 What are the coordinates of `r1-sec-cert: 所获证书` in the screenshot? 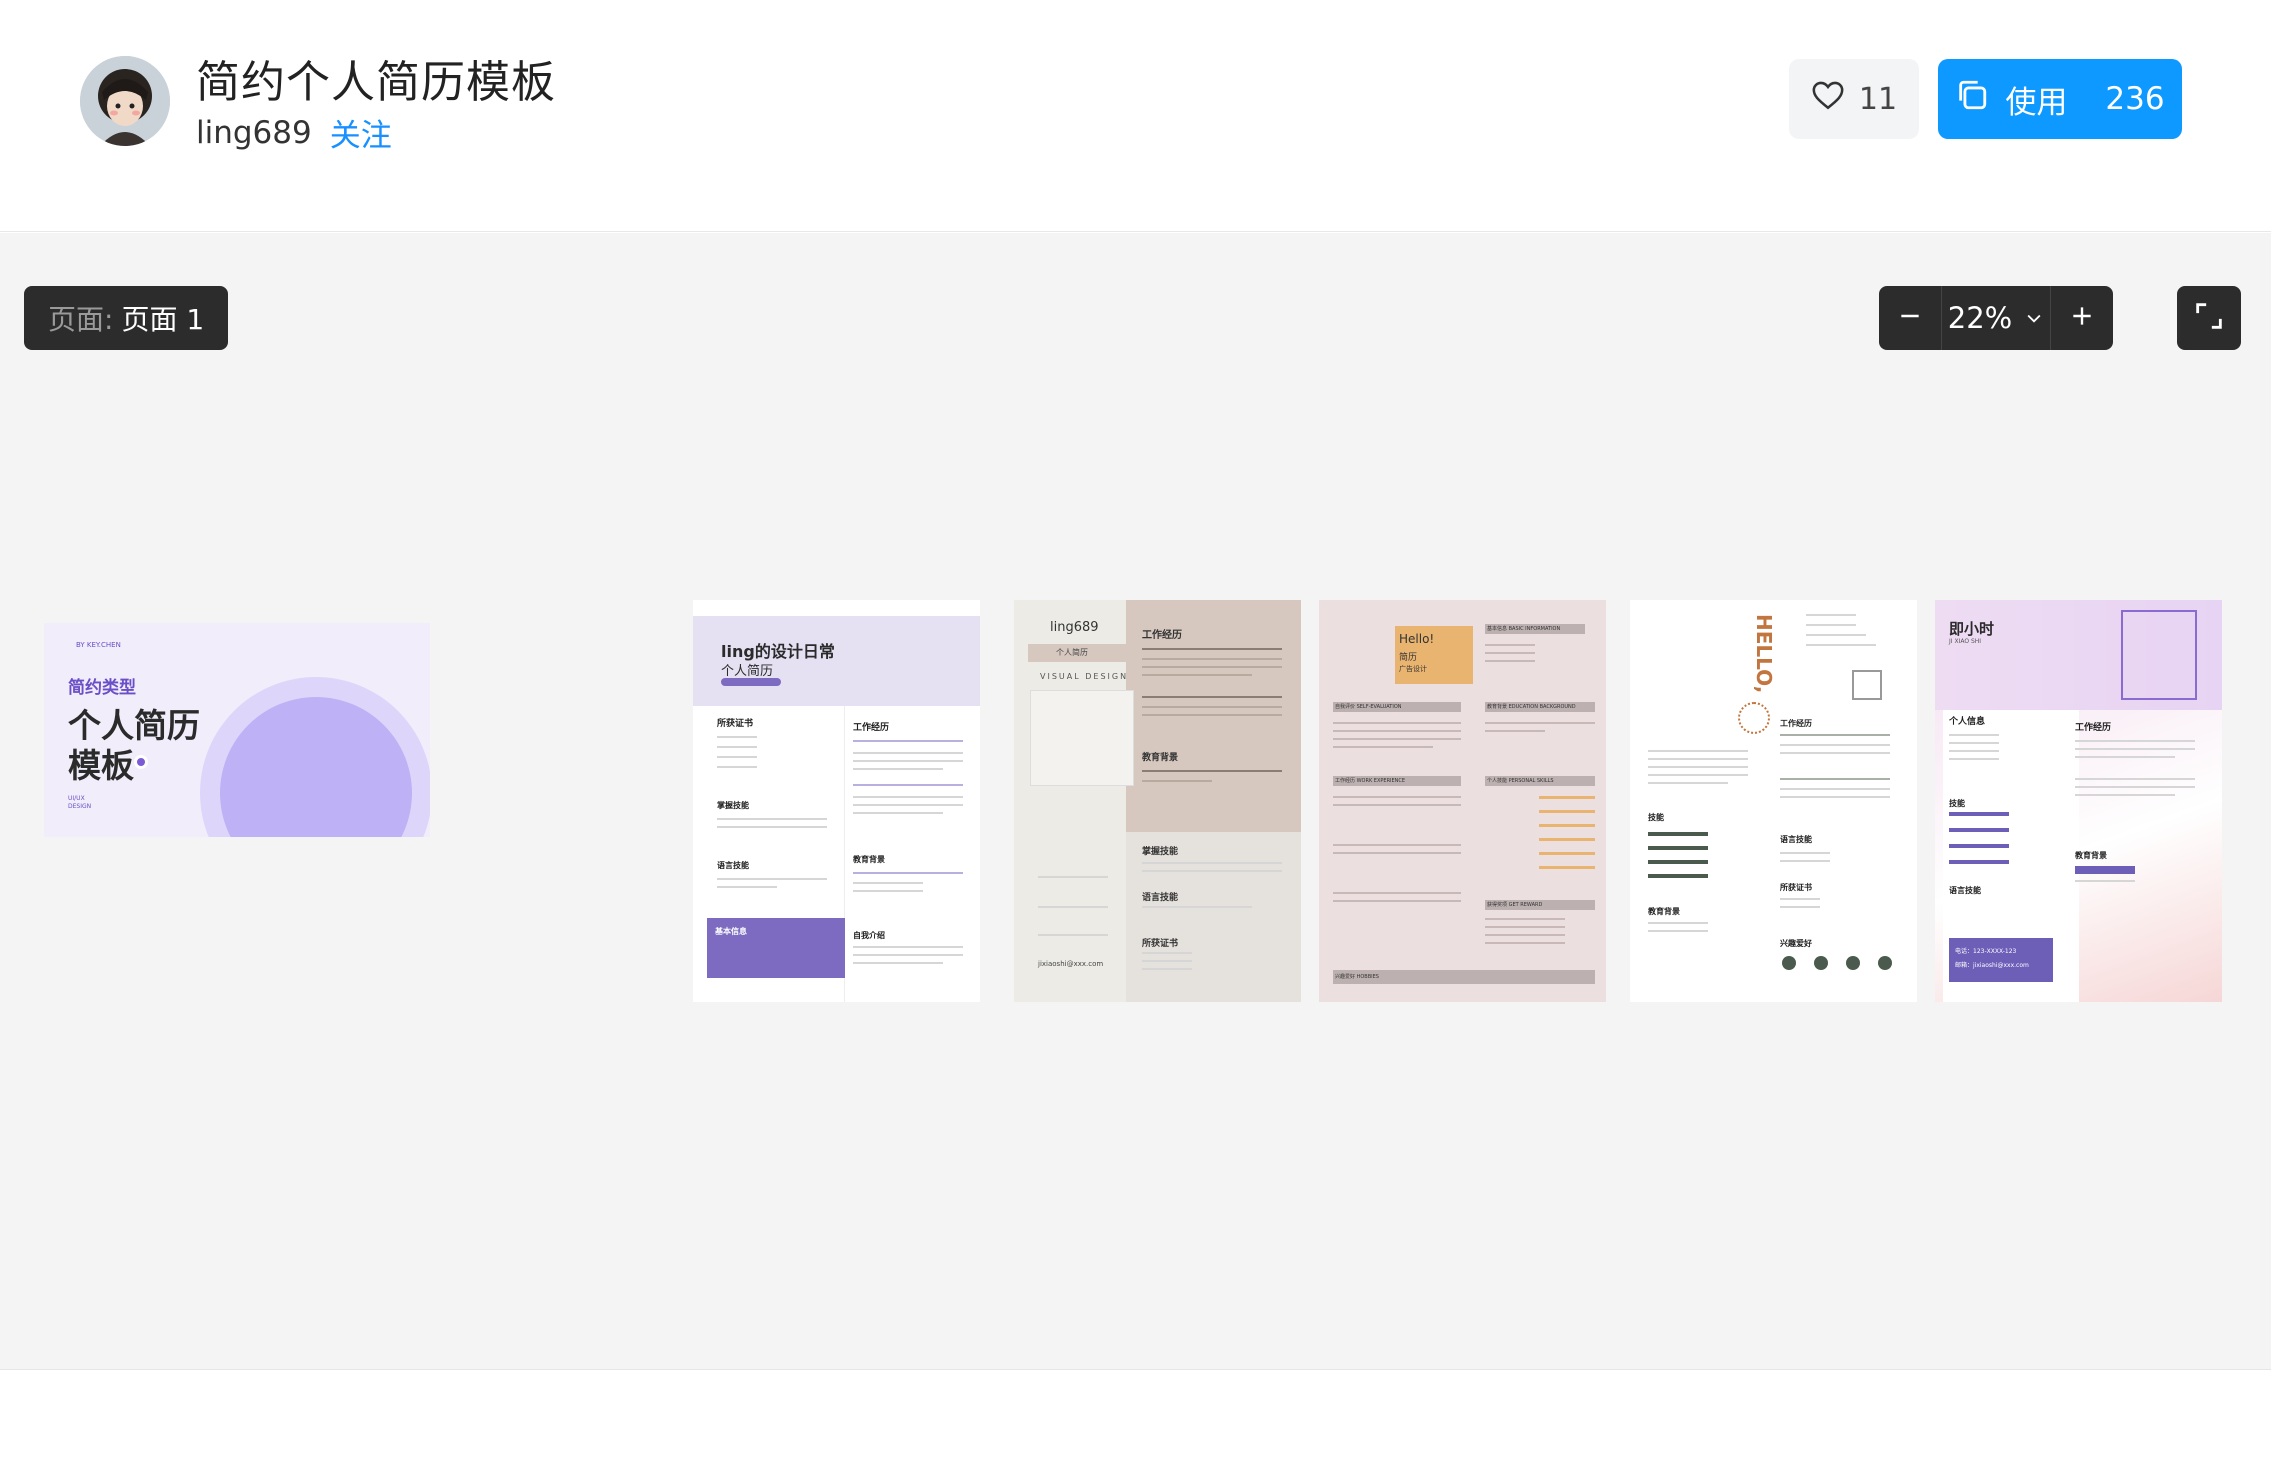 It's located at (735, 724).